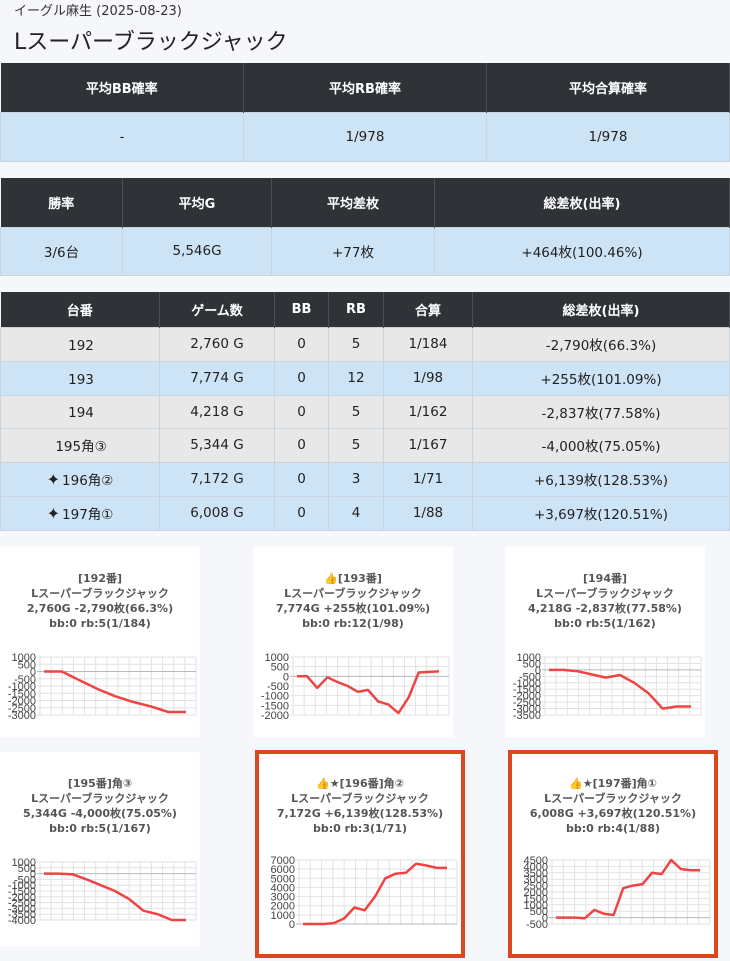  What do you see at coordinates (608, 136) in the screenshot?
I see `value-avg-combined: 1/978` at bounding box center [608, 136].